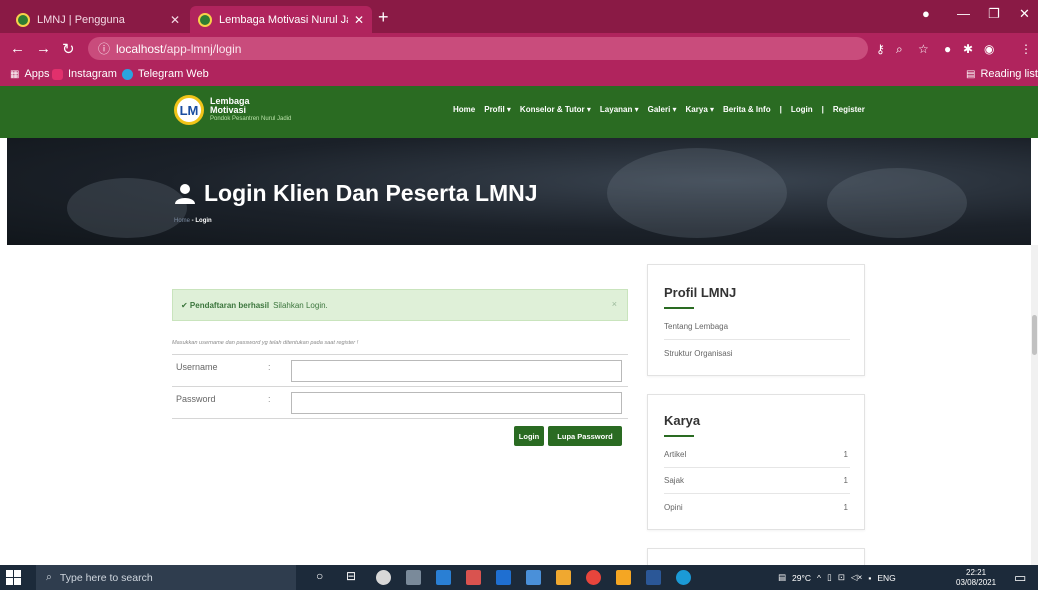 Image resolution: width=1038 pixels, height=590 pixels. Describe the element at coordinates (1026, 49) in the screenshot. I see `menu-dots-icon: ⋮` at that location.